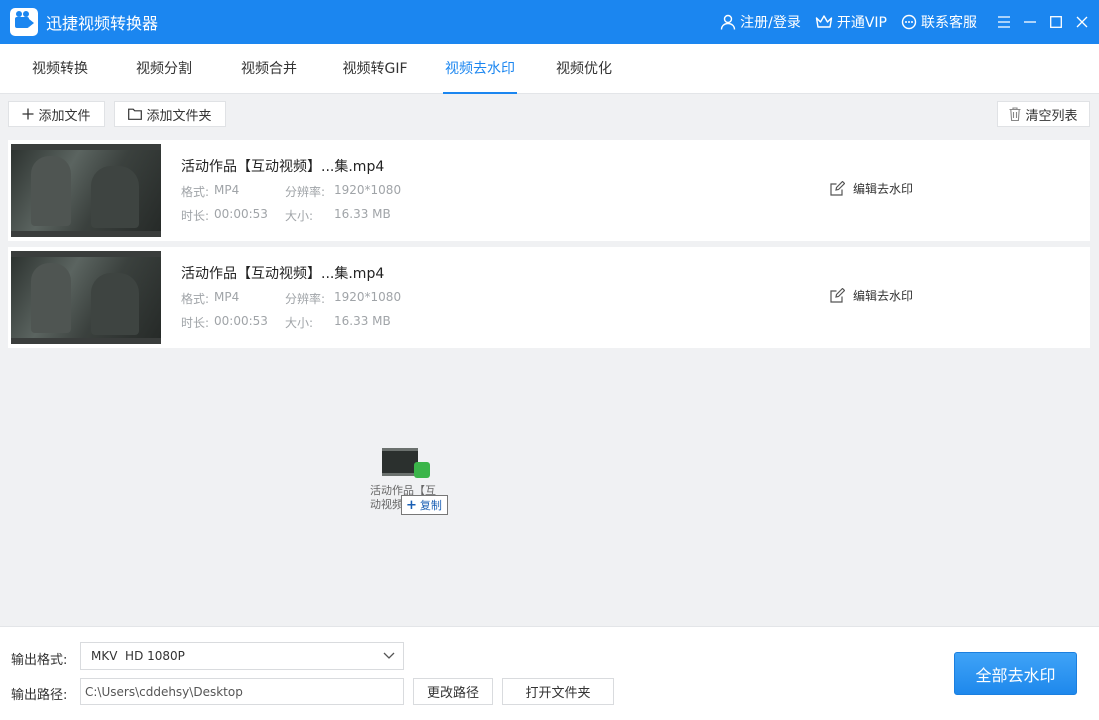 The image size is (1099, 720). Describe the element at coordinates (102, 23) in the screenshot. I see `app-title: 迅捷视频转换器` at that location.